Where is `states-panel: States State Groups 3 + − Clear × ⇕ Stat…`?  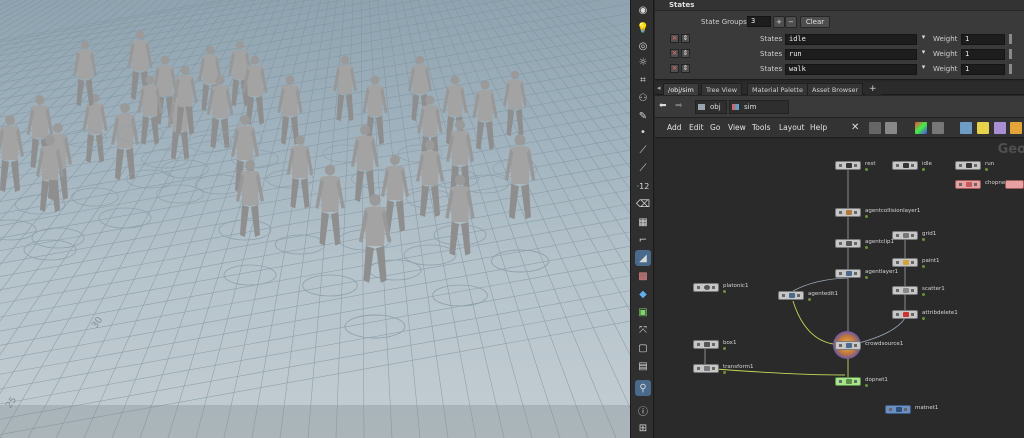
states-panel: States State Groups 3 + − Clear × ⇕ Stat… is located at coordinates (839, 40).